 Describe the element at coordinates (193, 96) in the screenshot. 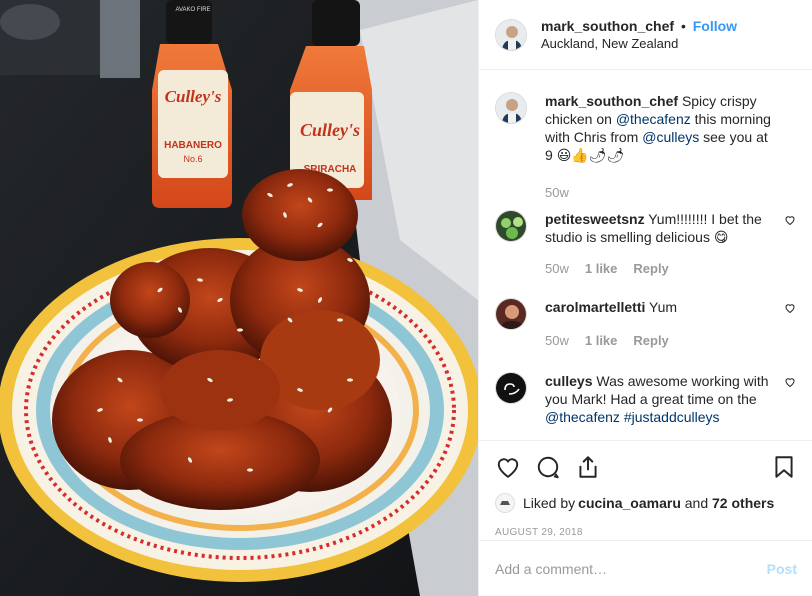

I see `bottle1-brand: Culley's` at that location.